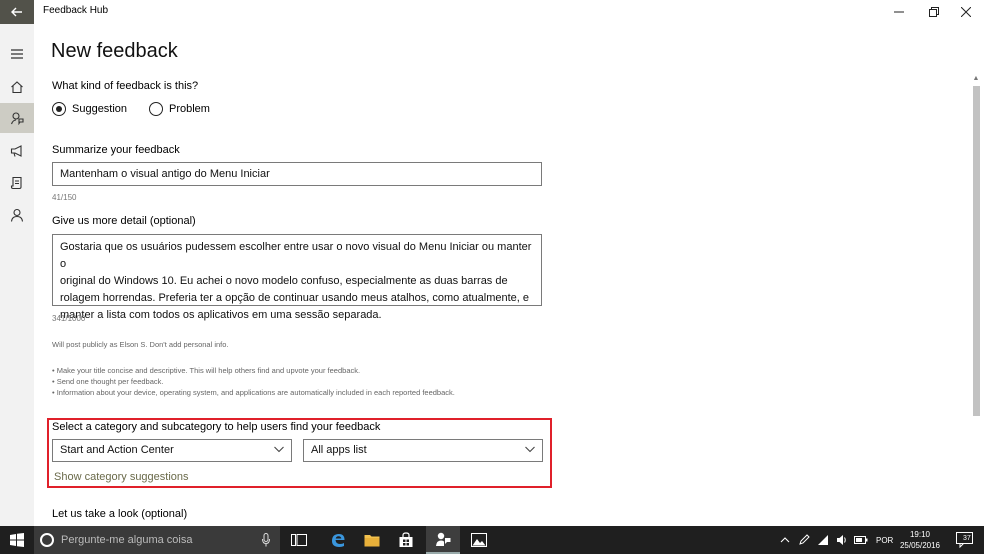 This screenshot has width=984, height=554. I want to click on store-button, so click(406, 540).